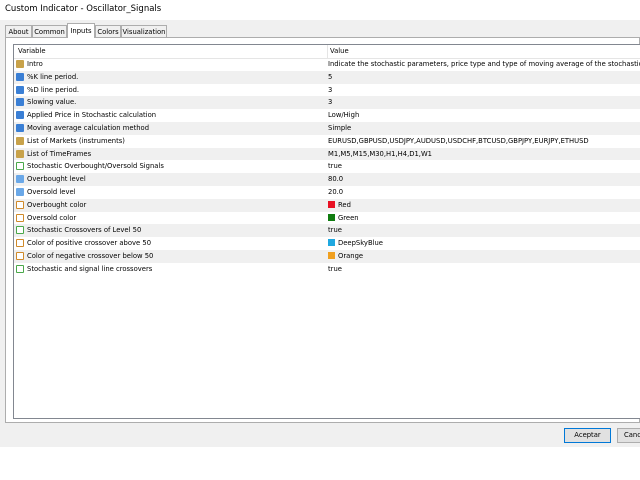  I want to click on variable-name: Overbought color, so click(57, 204).